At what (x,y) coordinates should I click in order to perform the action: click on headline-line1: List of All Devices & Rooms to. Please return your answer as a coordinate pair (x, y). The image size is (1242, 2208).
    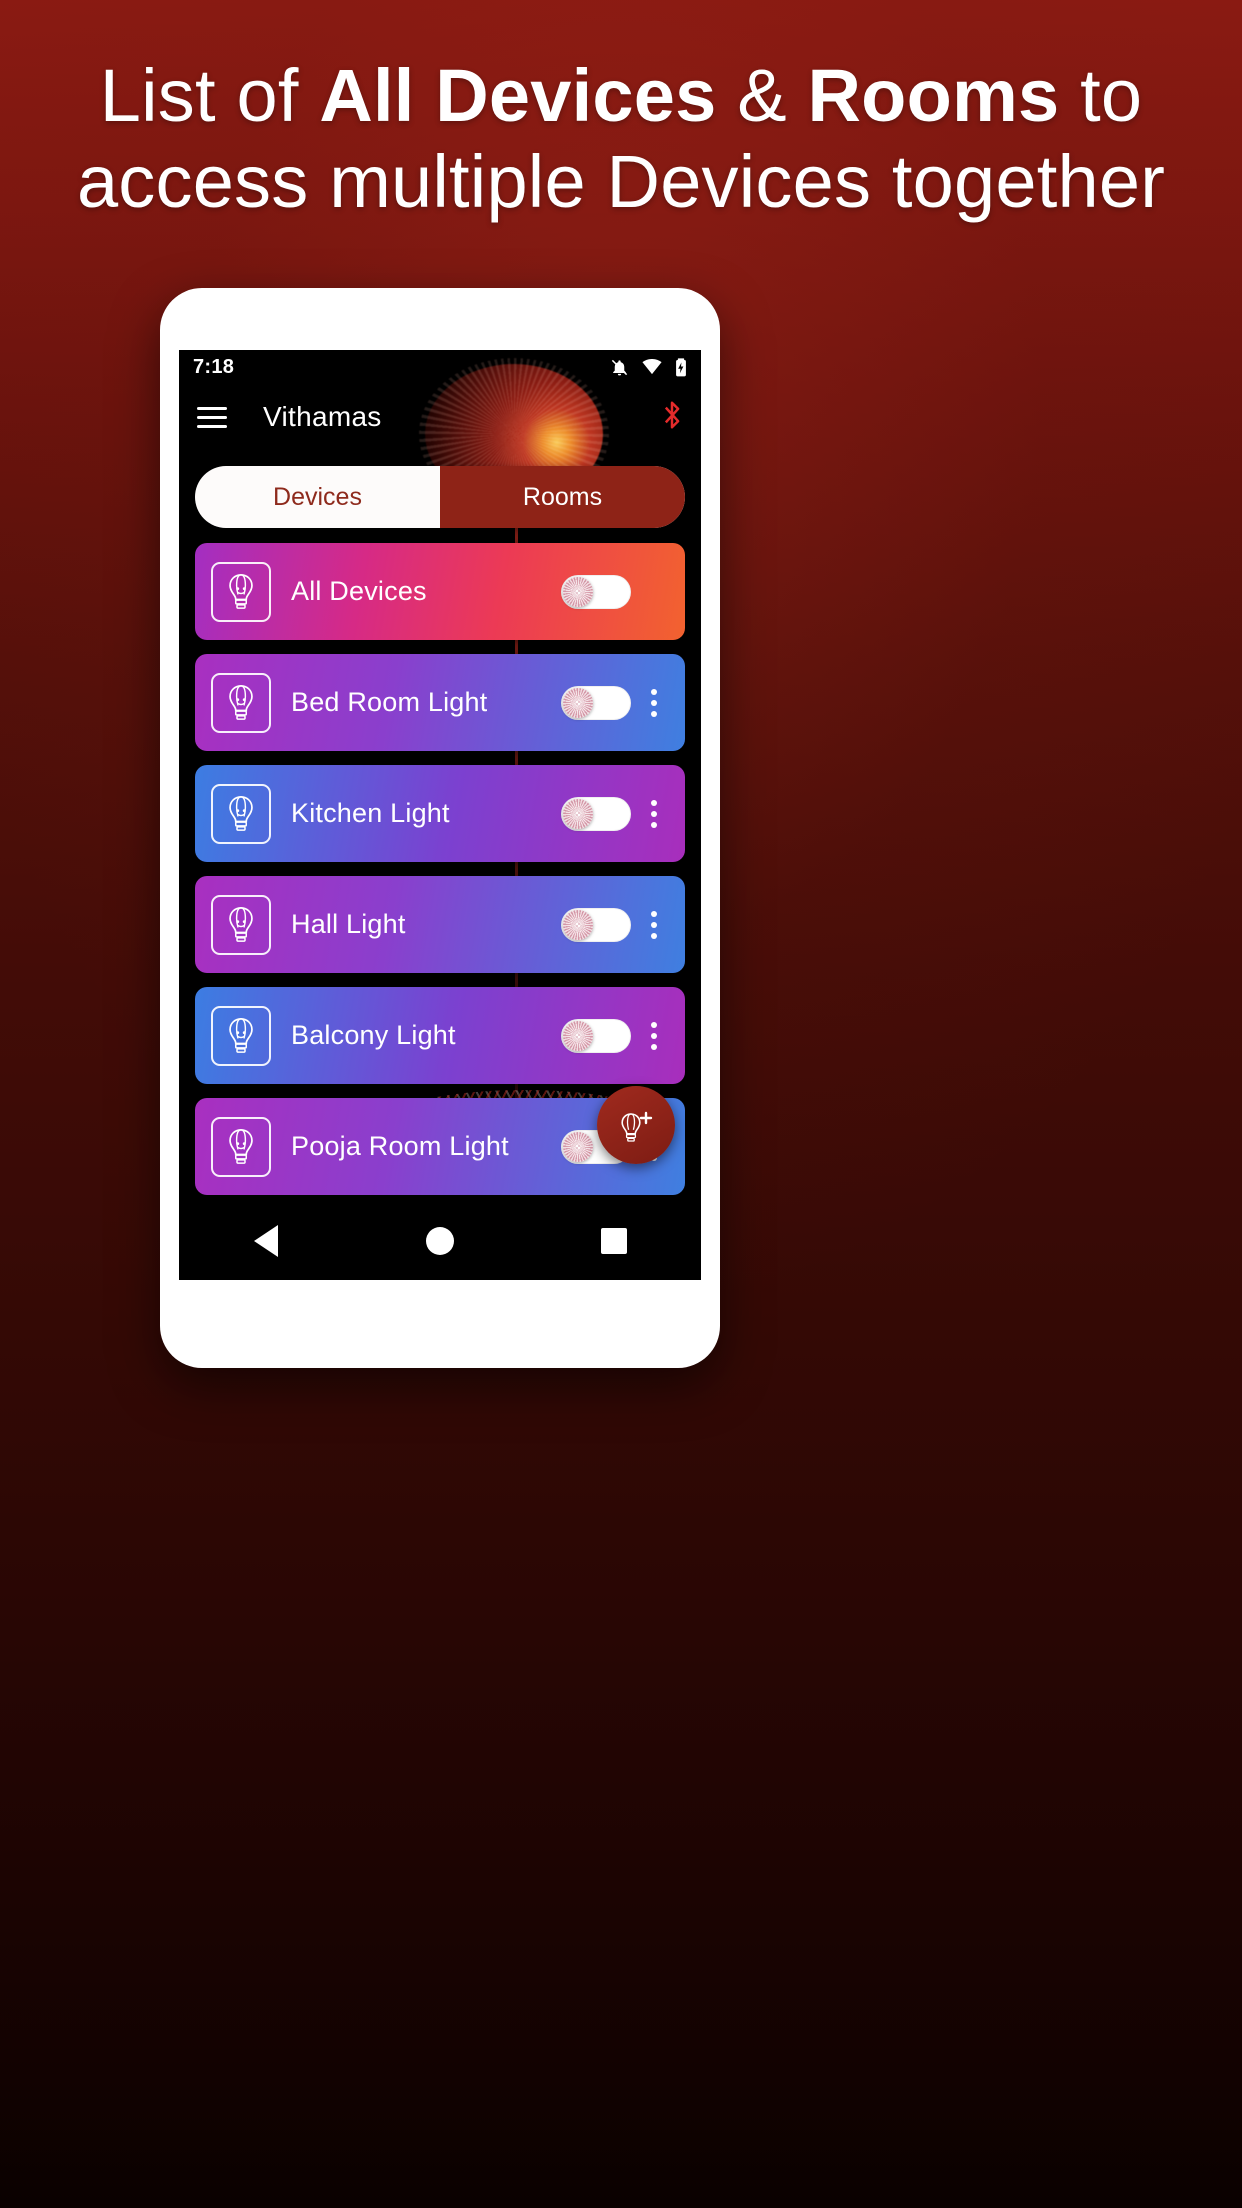
    Looking at the image, I should click on (621, 95).